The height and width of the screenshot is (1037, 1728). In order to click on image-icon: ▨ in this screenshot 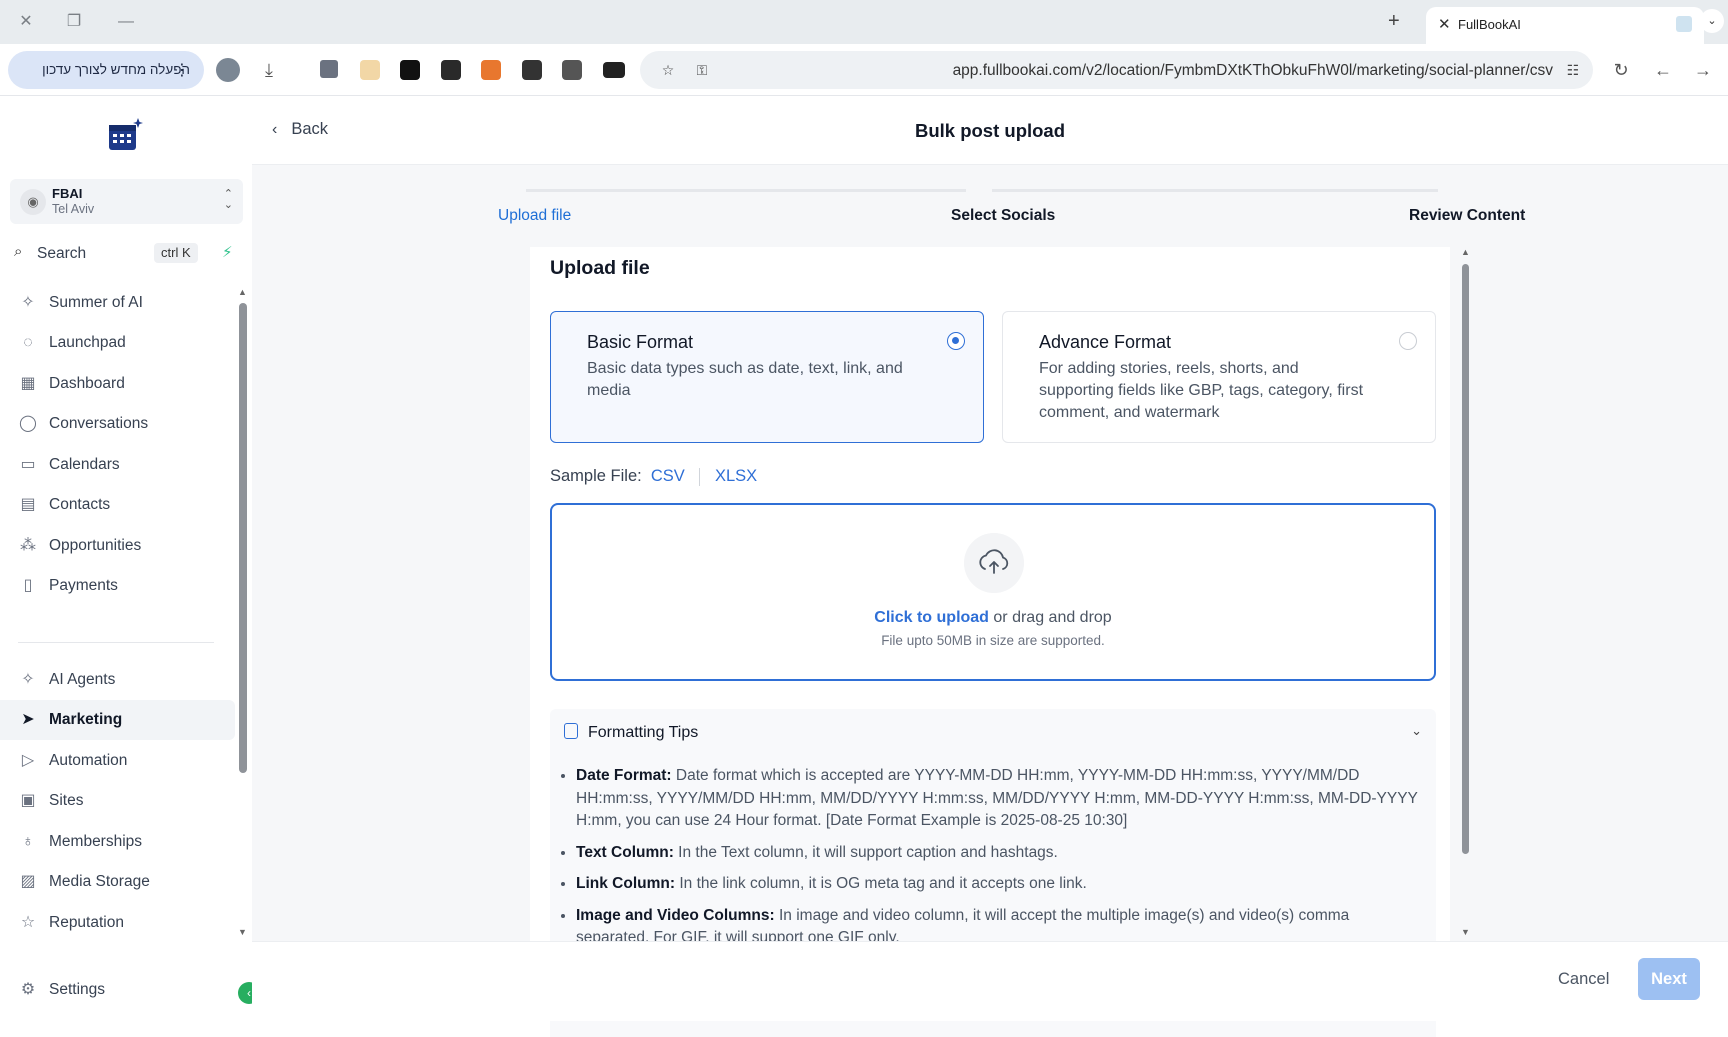, I will do `click(28, 881)`.